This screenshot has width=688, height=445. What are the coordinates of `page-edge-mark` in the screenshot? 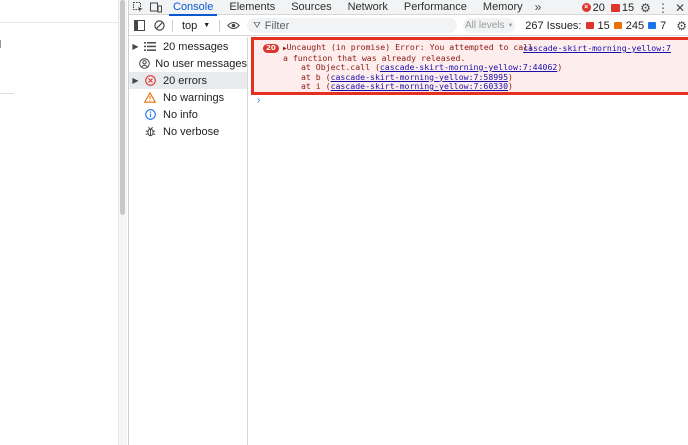 It's located at (1, 44).